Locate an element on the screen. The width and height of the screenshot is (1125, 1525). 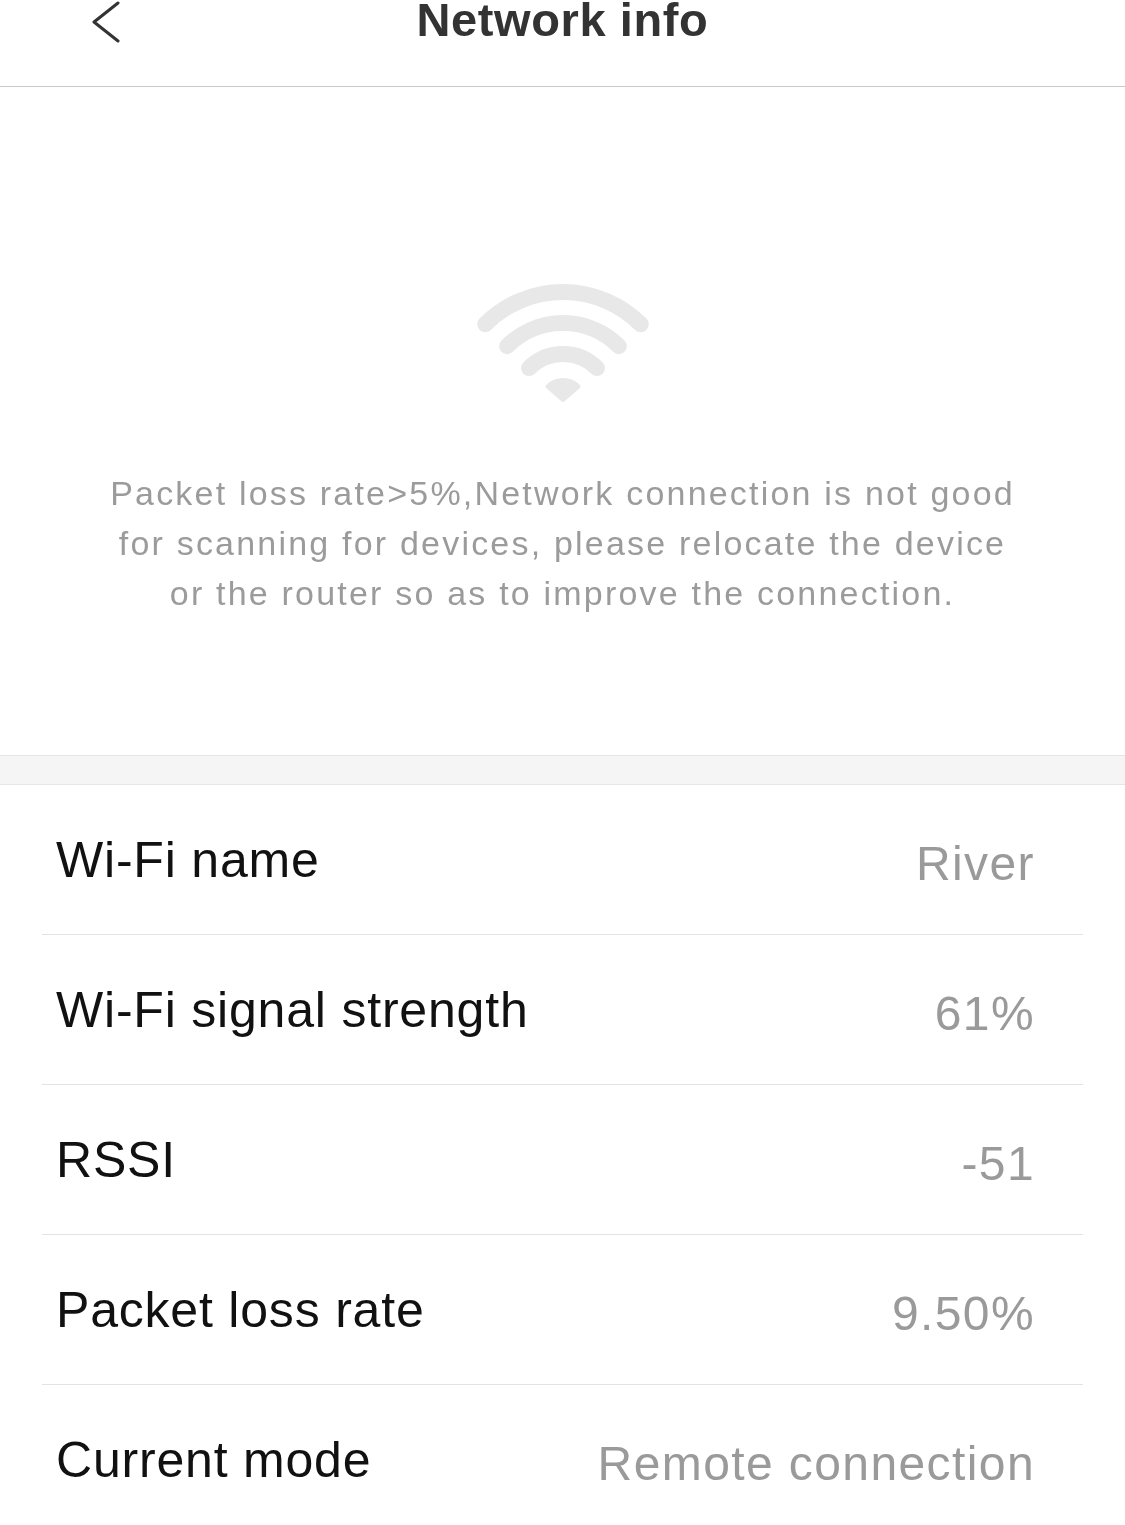
info-value: 9.50% is located at coordinates (963, 1313).